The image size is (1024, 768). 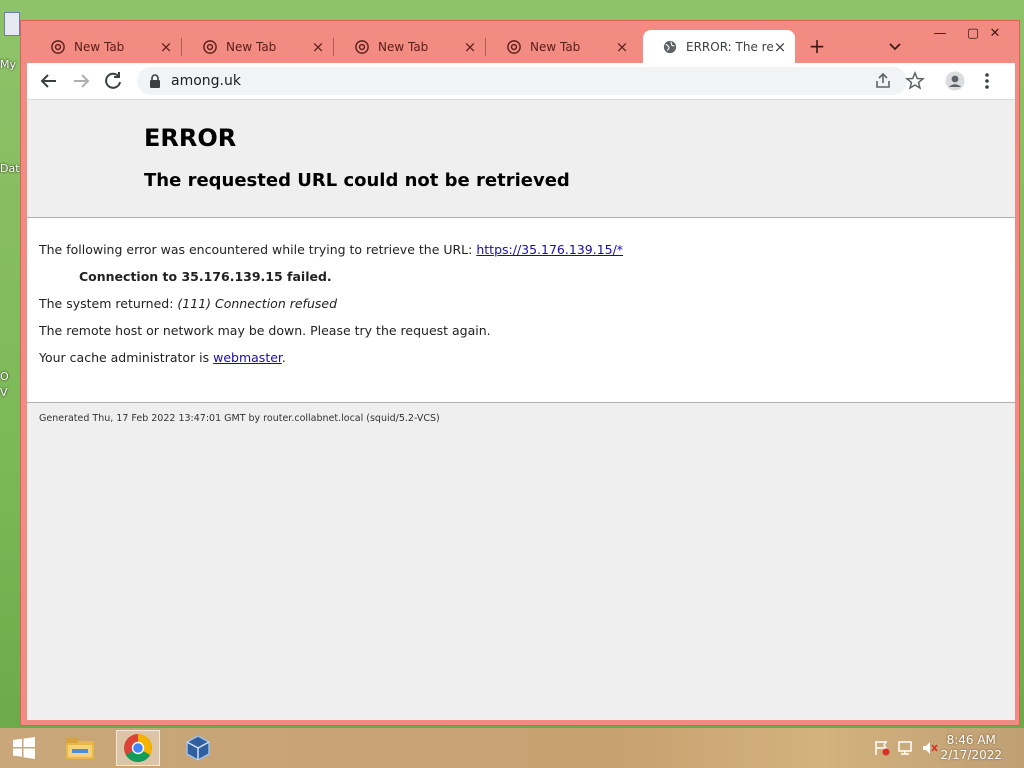 What do you see at coordinates (955, 81) in the screenshot?
I see `profile-avatar-icon` at bounding box center [955, 81].